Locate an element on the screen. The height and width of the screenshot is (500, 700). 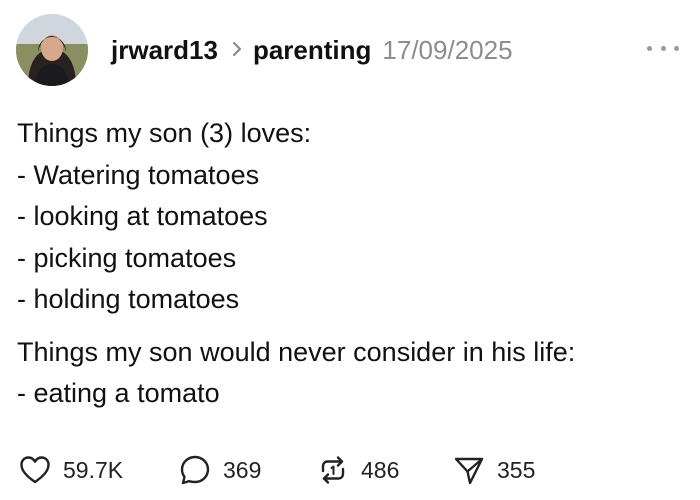
chevron-right-icon is located at coordinates (237, 50).